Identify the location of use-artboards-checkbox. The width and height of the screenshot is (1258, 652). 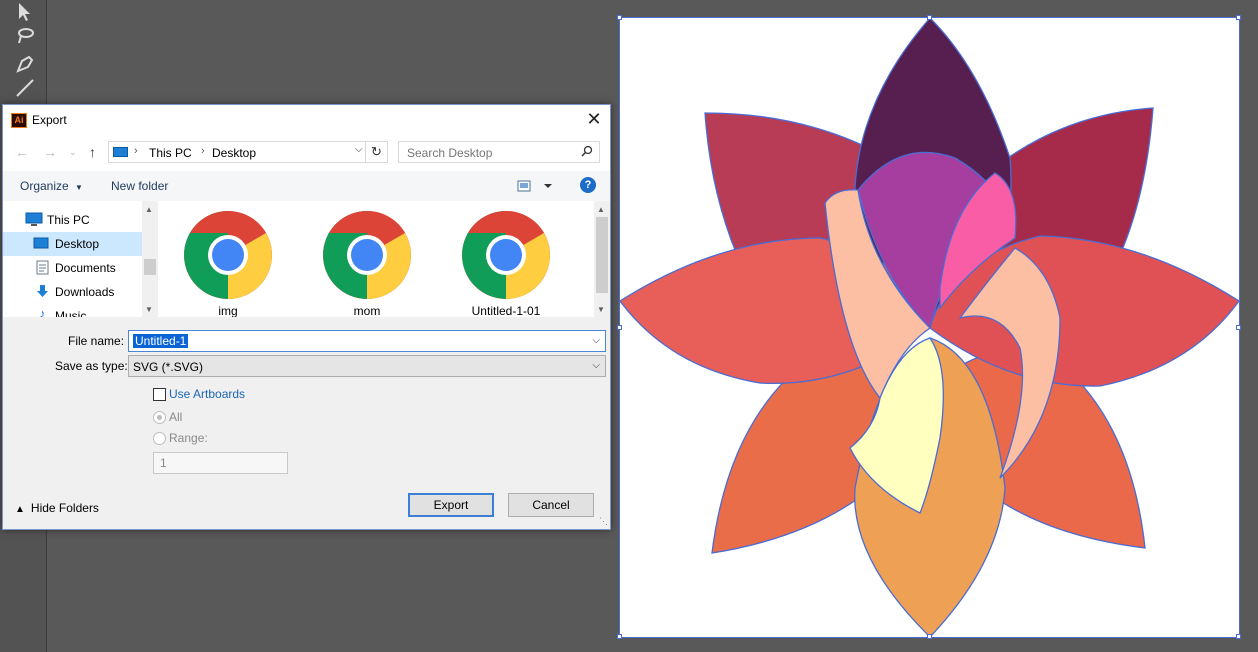
(159, 394).